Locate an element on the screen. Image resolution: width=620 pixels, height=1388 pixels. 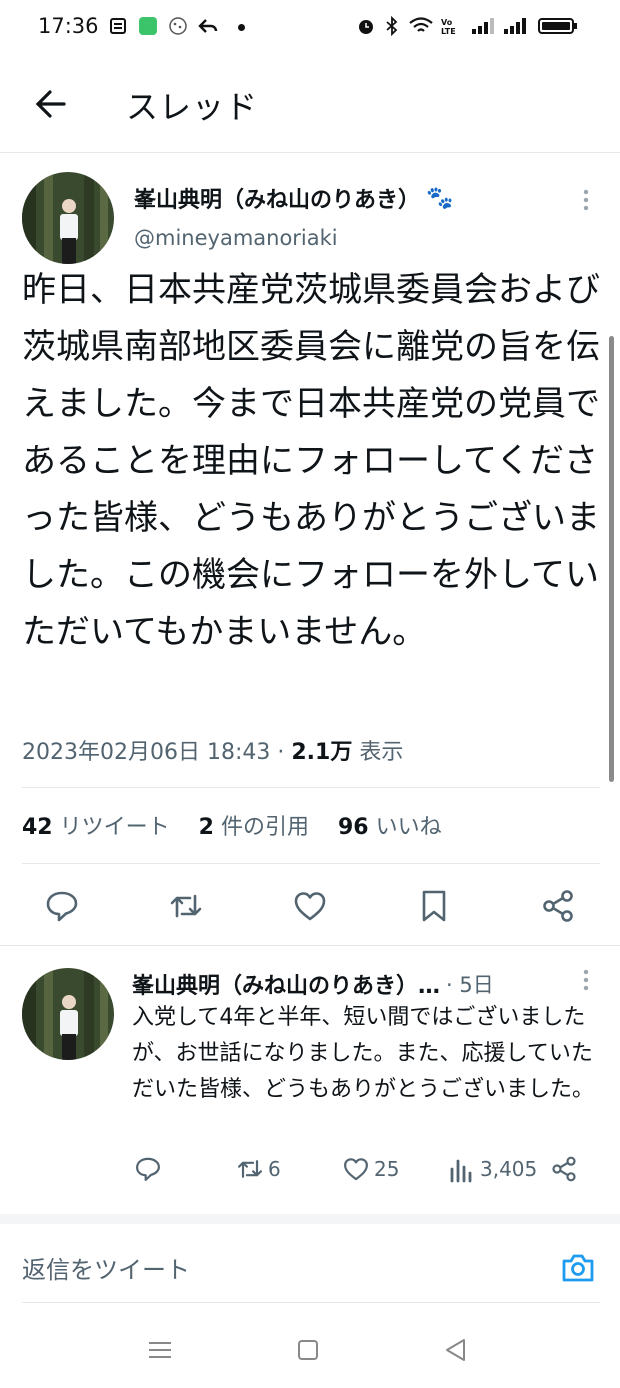
reply-compose-input: 返信をツイート is located at coordinates (106, 1267).